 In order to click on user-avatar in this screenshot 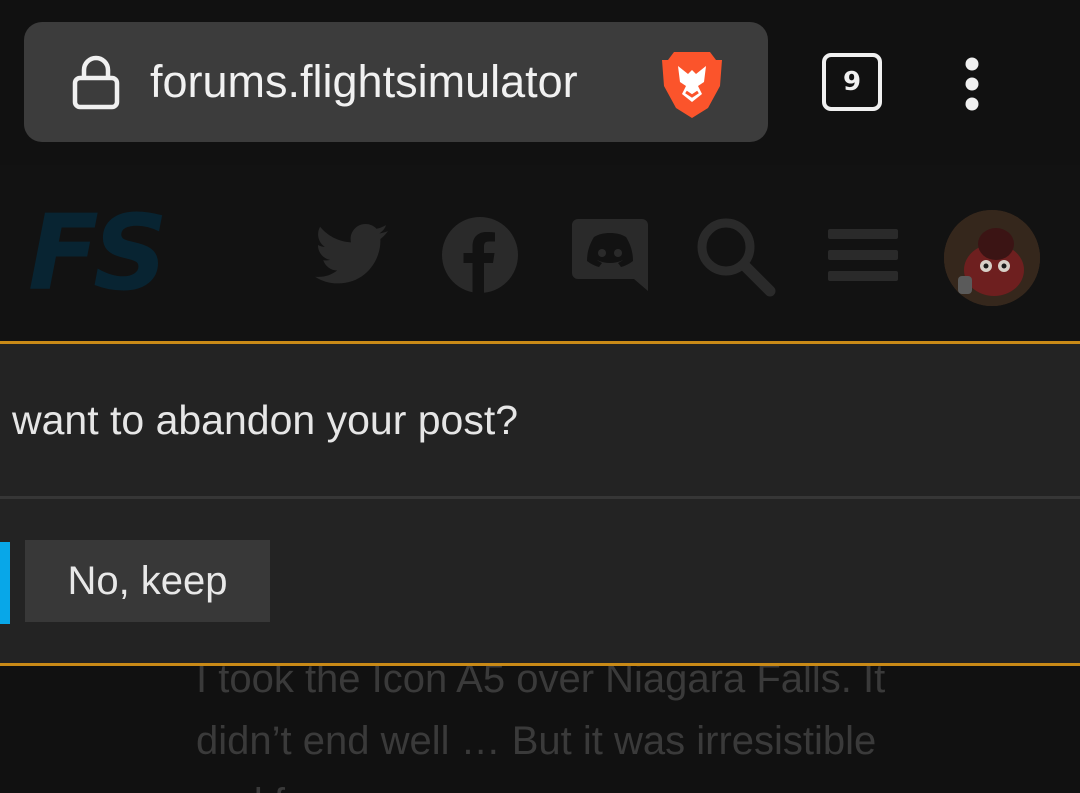, I will do `click(992, 258)`.